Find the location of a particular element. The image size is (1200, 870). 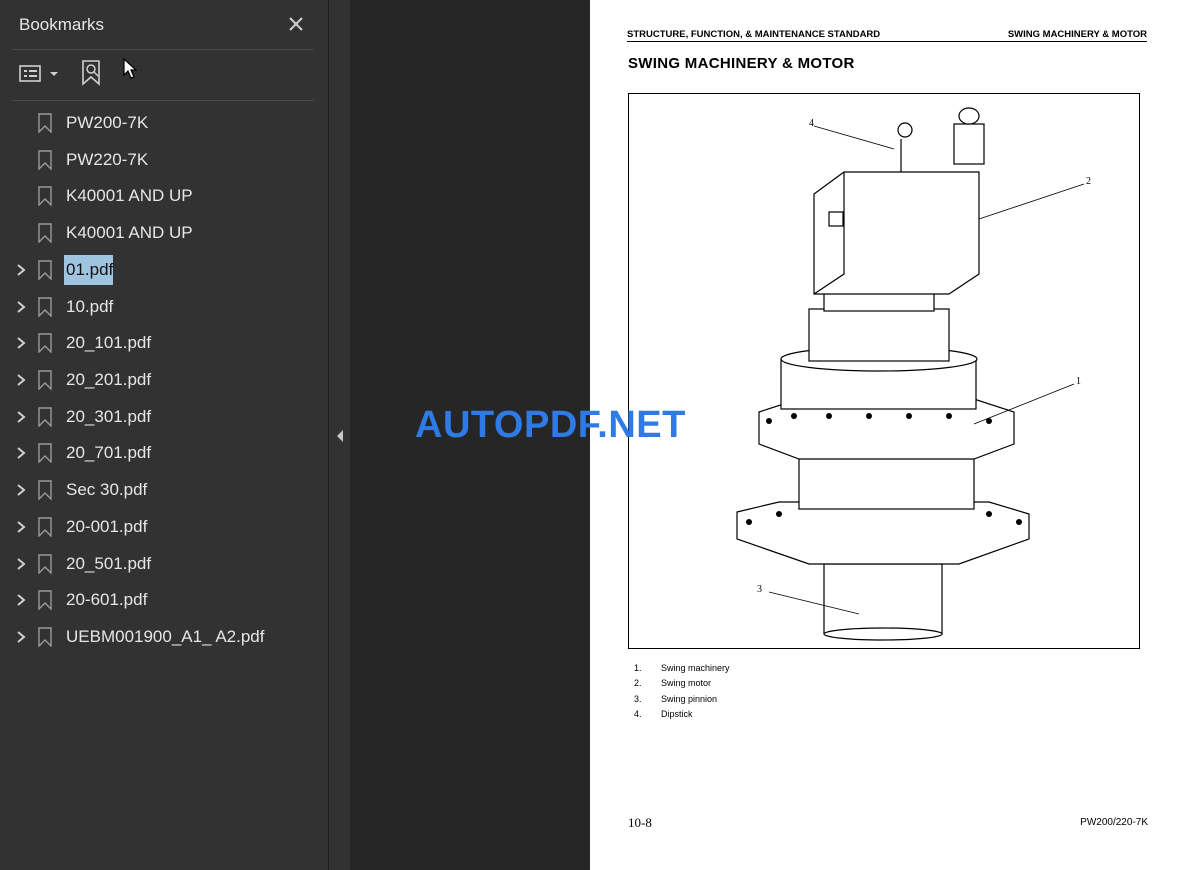

bookmark-item: 20-601.pdf is located at coordinates (164, 600).